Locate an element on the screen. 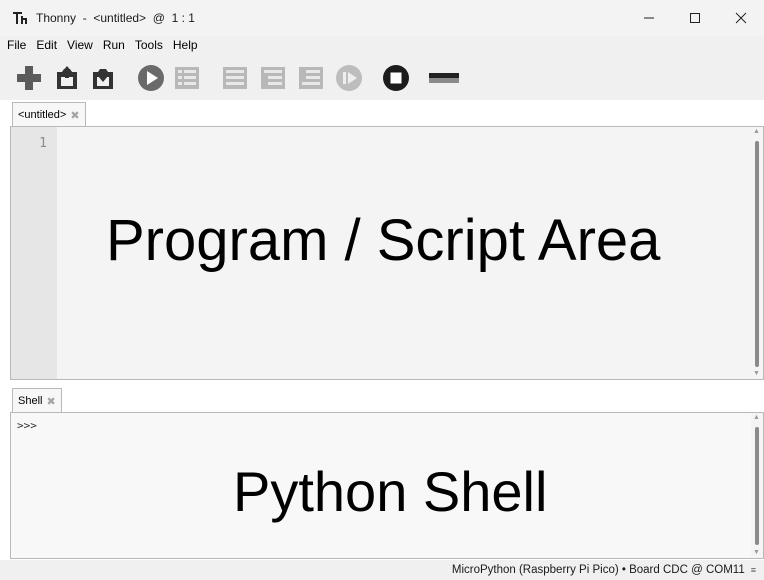 The height and width of the screenshot is (580, 764). debug-icon is located at coordinates (187, 78).